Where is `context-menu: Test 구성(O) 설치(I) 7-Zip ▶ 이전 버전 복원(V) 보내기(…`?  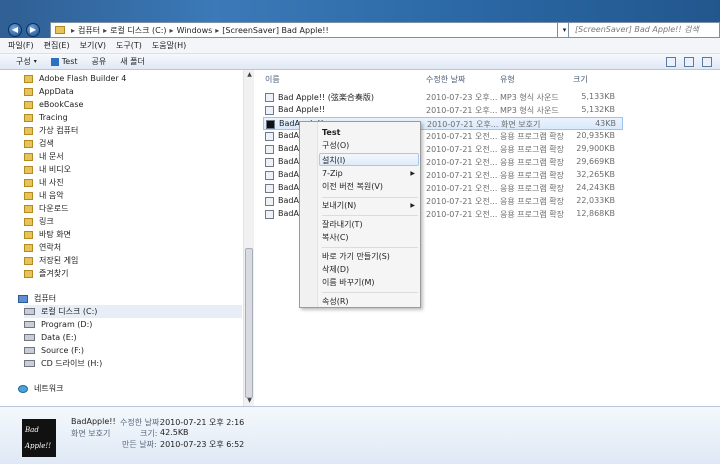
context-menu: Test 구성(O) 설치(I) 7-Zip ▶ 이전 버전 복원(V) 보내기(… is located at coordinates (360, 214).